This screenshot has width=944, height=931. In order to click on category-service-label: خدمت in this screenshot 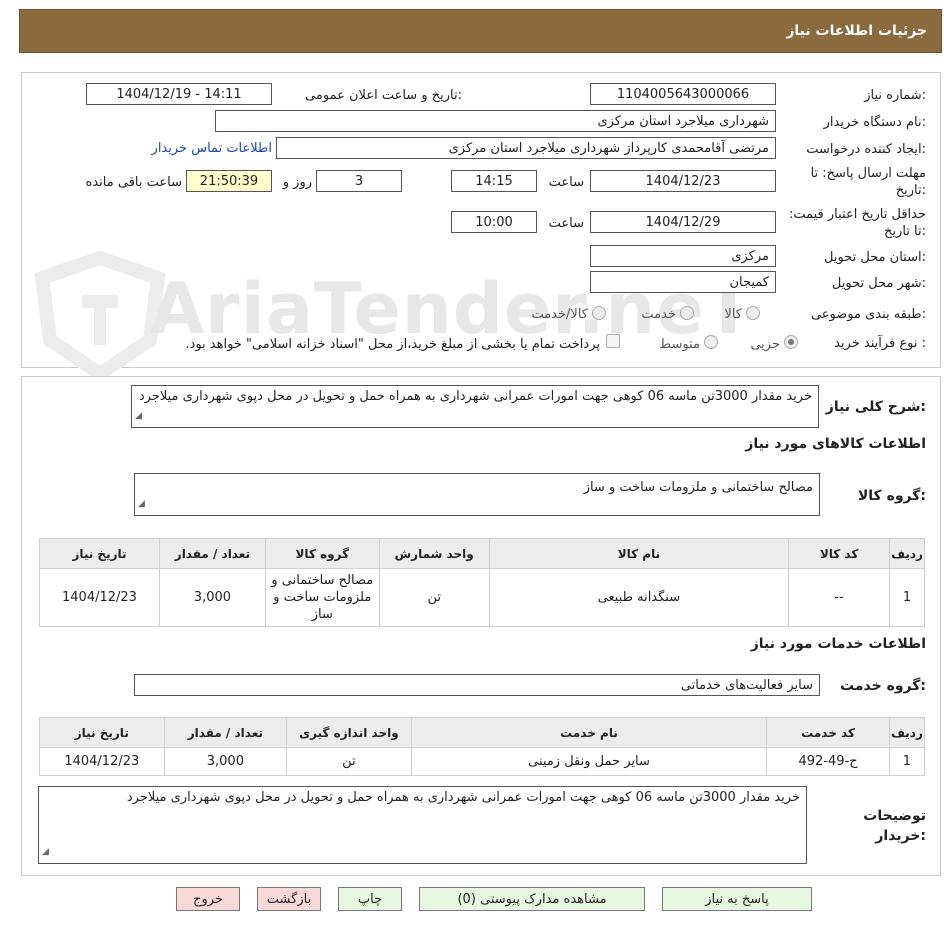, I will do `click(658, 314)`.